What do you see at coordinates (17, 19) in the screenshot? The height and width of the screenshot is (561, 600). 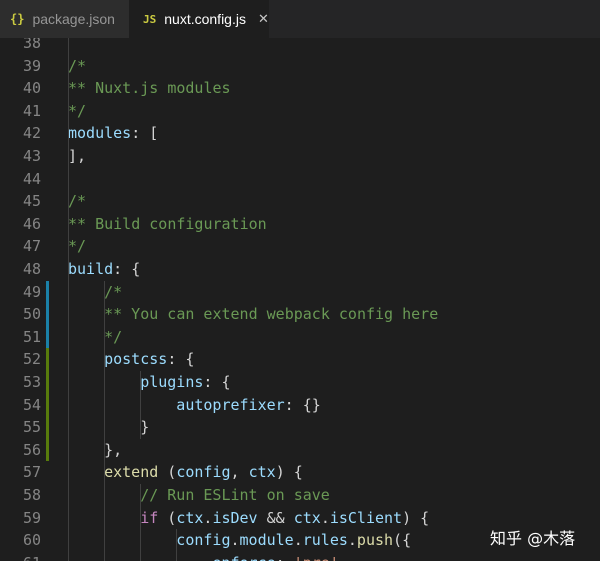 I see `json-file-icon: {}` at bounding box center [17, 19].